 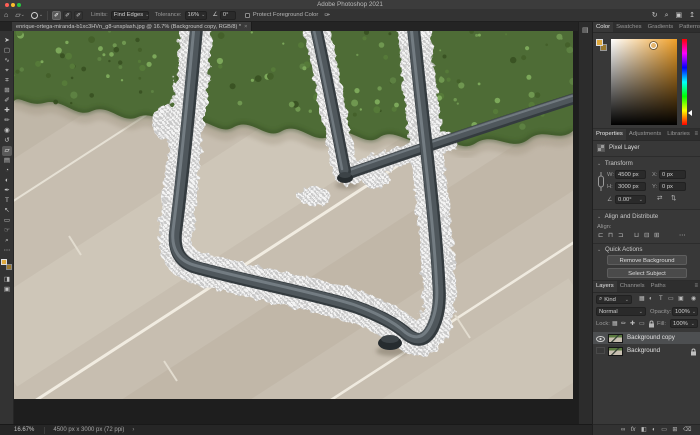 What do you see at coordinates (678, 134) in the screenshot?
I see `tab-libraries: Libraries` at bounding box center [678, 134].